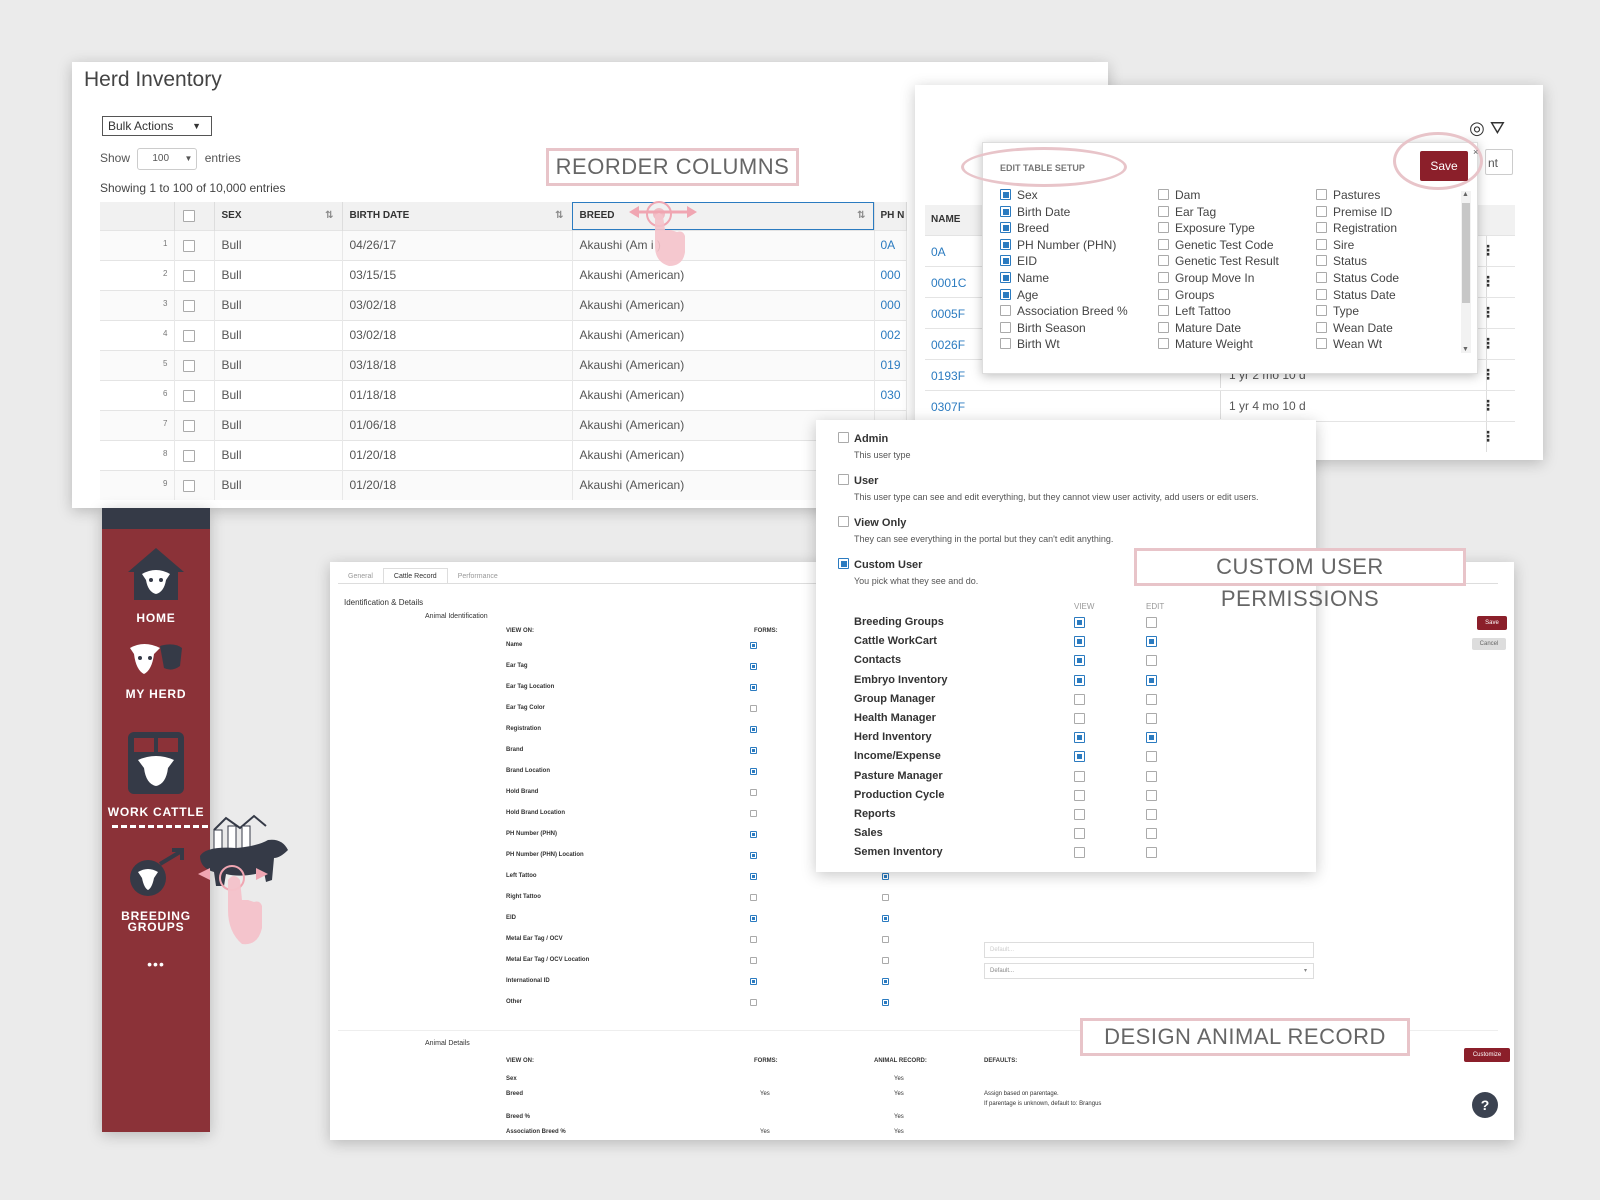 Image resolution: width=1600 pixels, height=1200 pixels. I want to click on phn-cell: 000, so click(890, 304).